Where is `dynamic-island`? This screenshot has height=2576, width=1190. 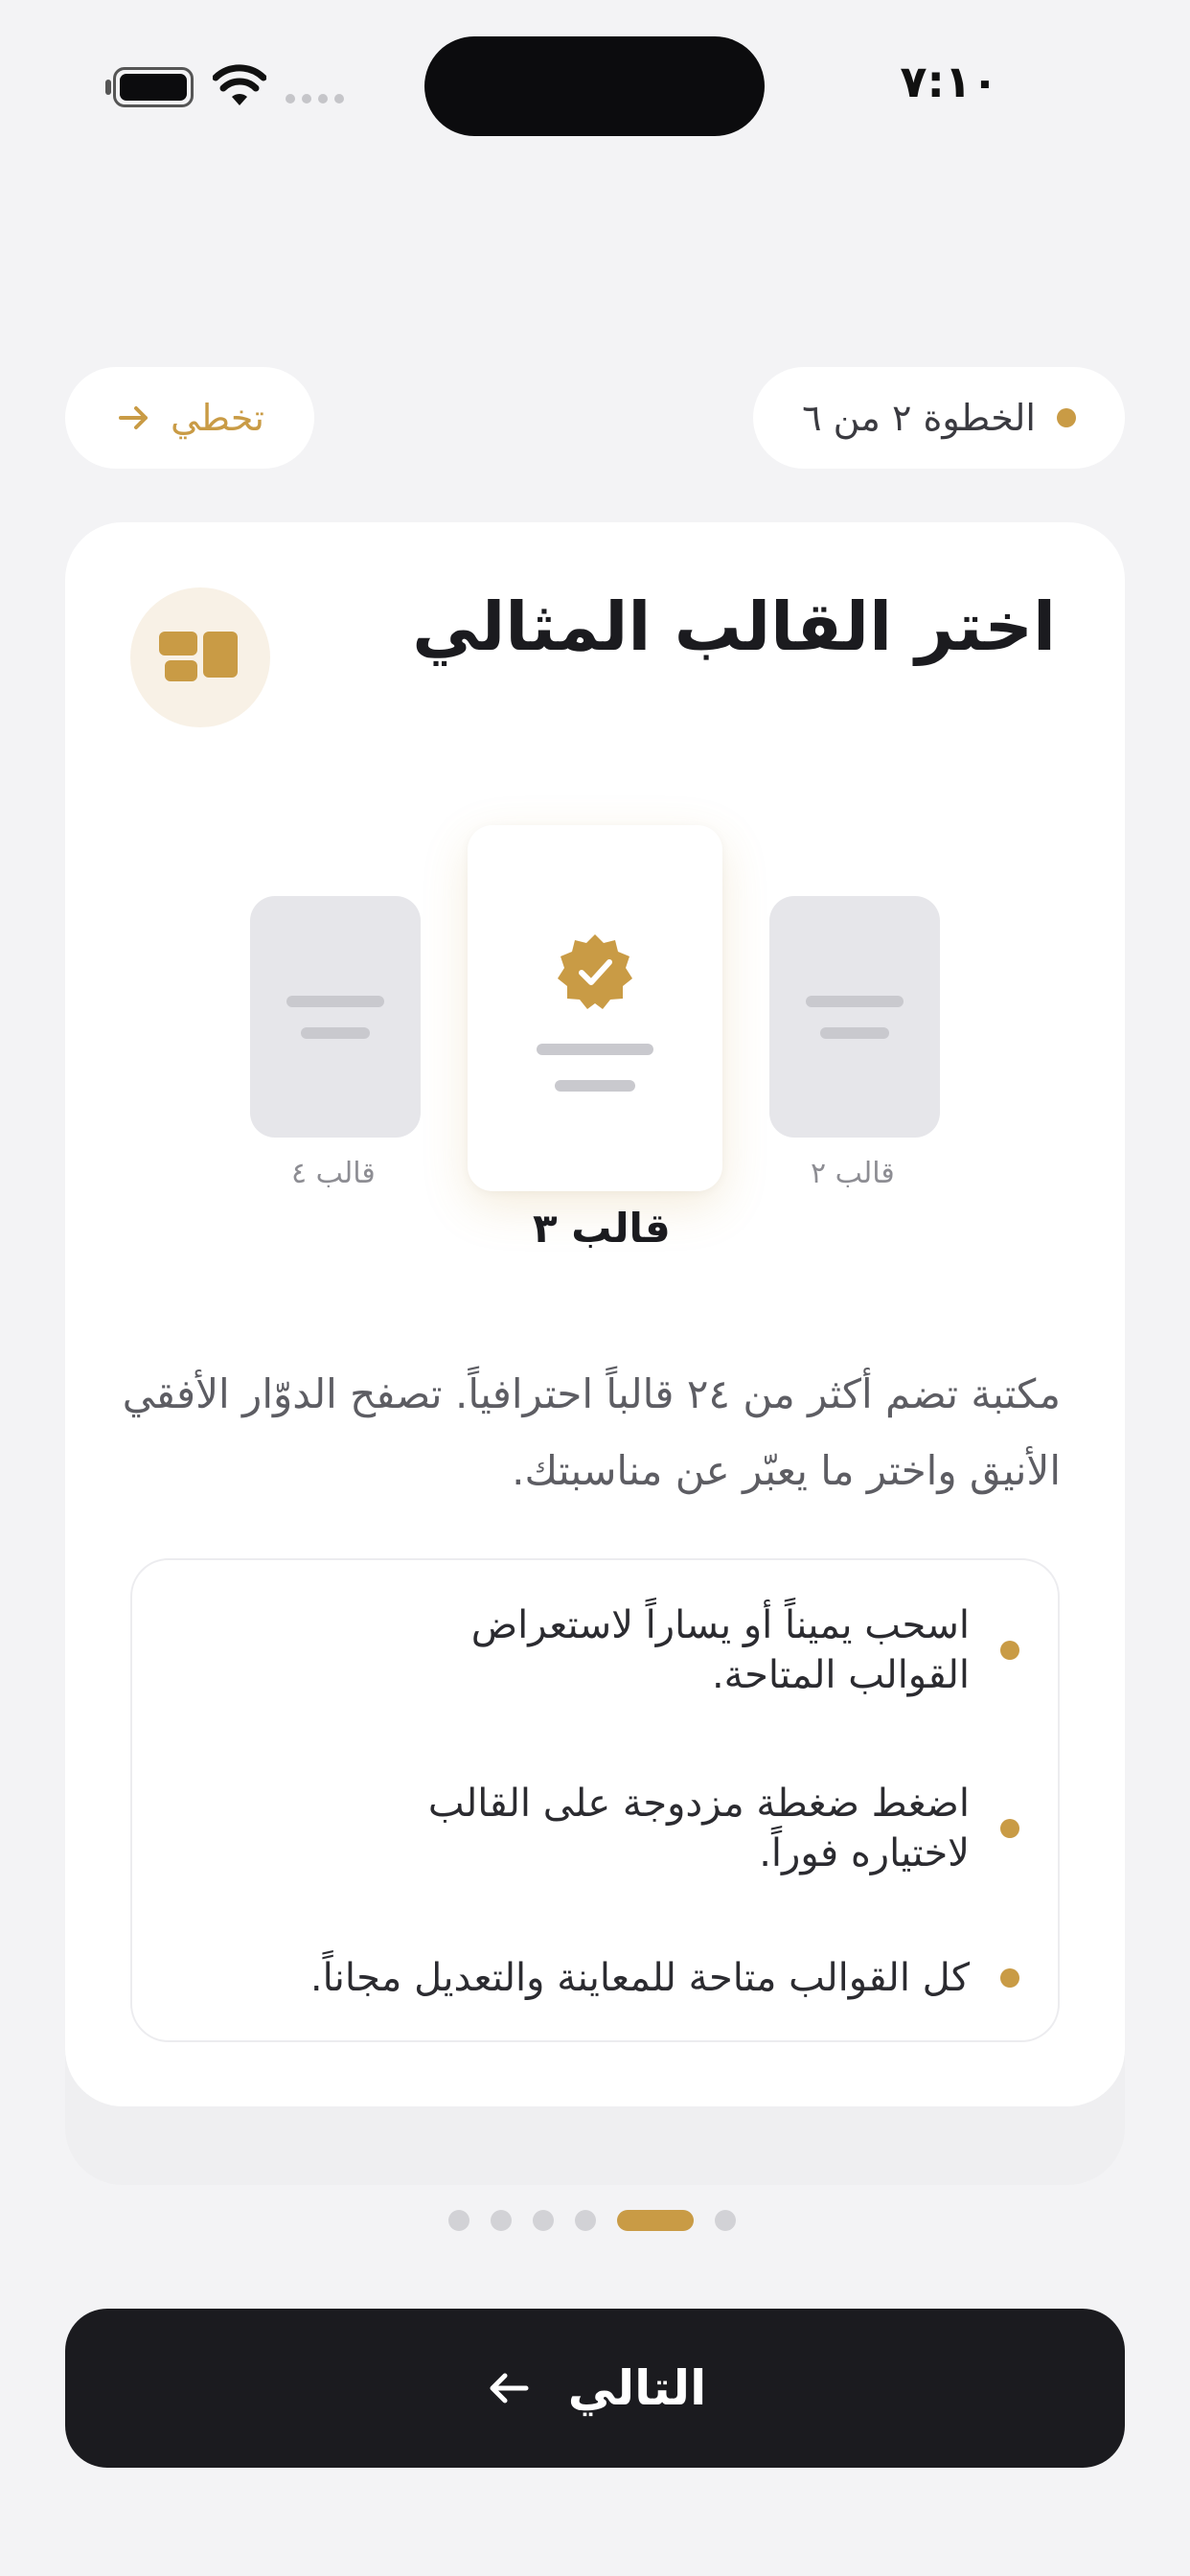 dynamic-island is located at coordinates (594, 86).